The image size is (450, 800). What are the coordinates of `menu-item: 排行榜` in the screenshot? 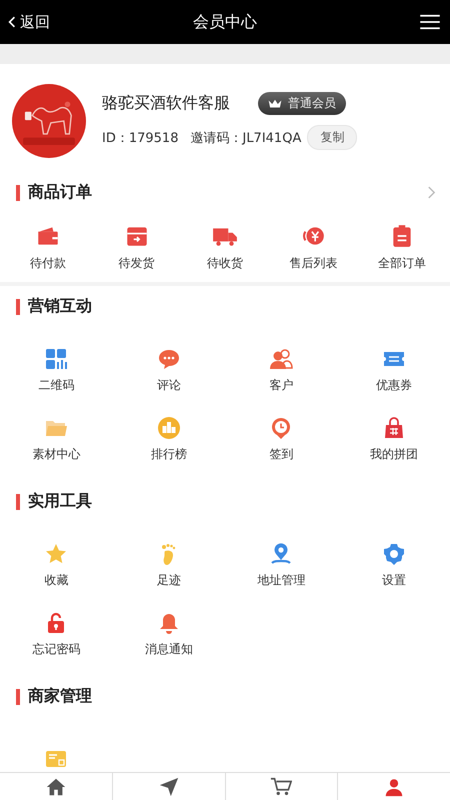 It's located at (168, 439).